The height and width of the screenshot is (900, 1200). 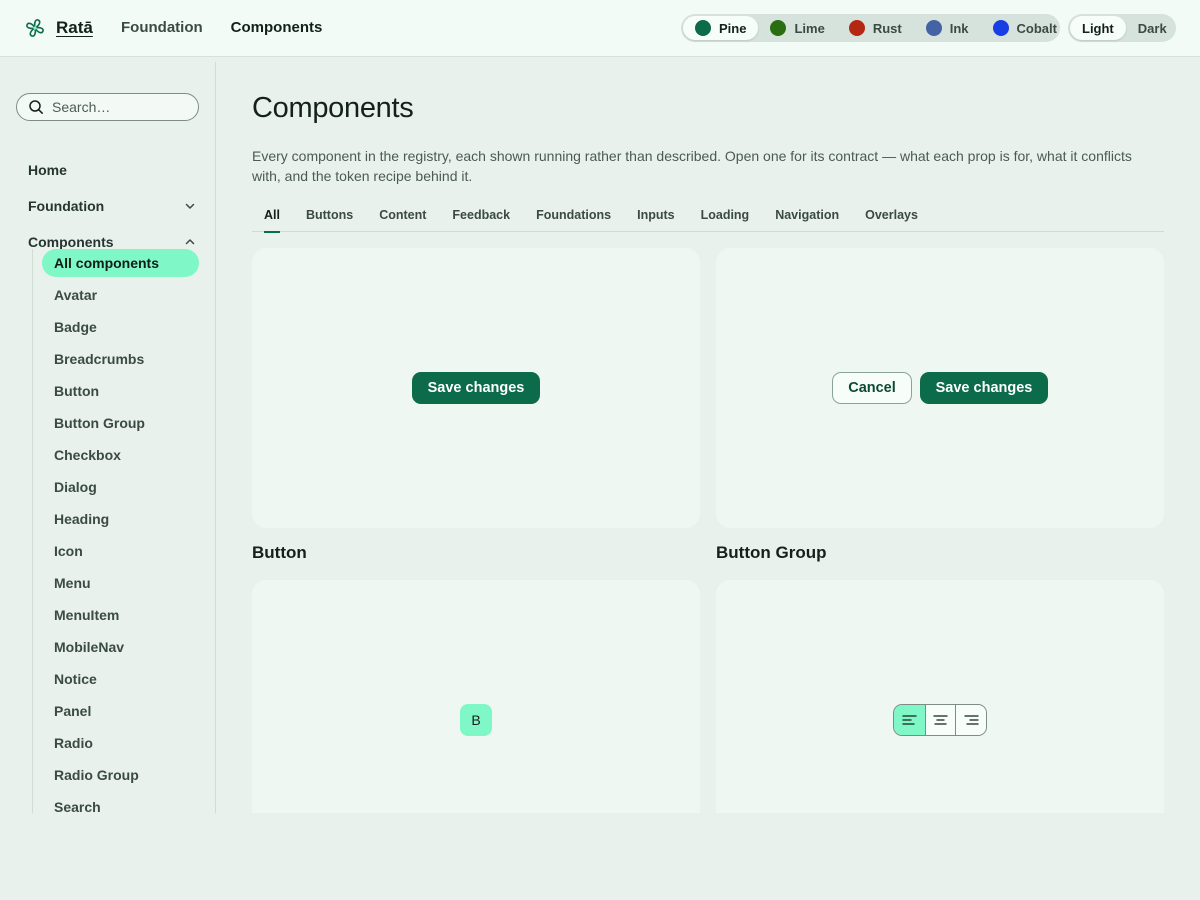 I want to click on theme-option-rust: Rust, so click(x=875, y=28).